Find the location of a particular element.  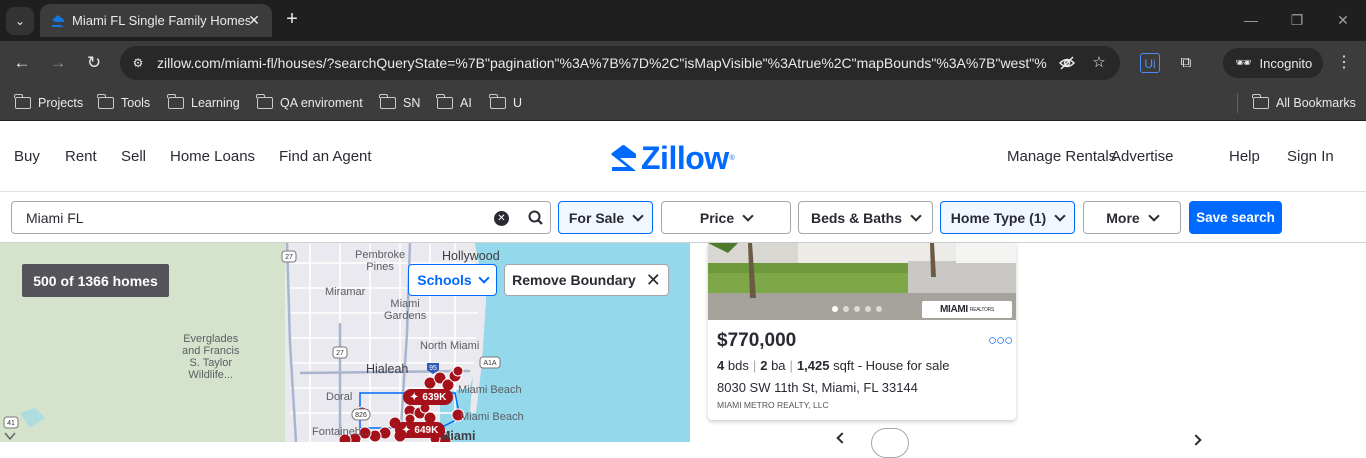

bookmark-folder-learning: Learning is located at coordinates (203, 103).